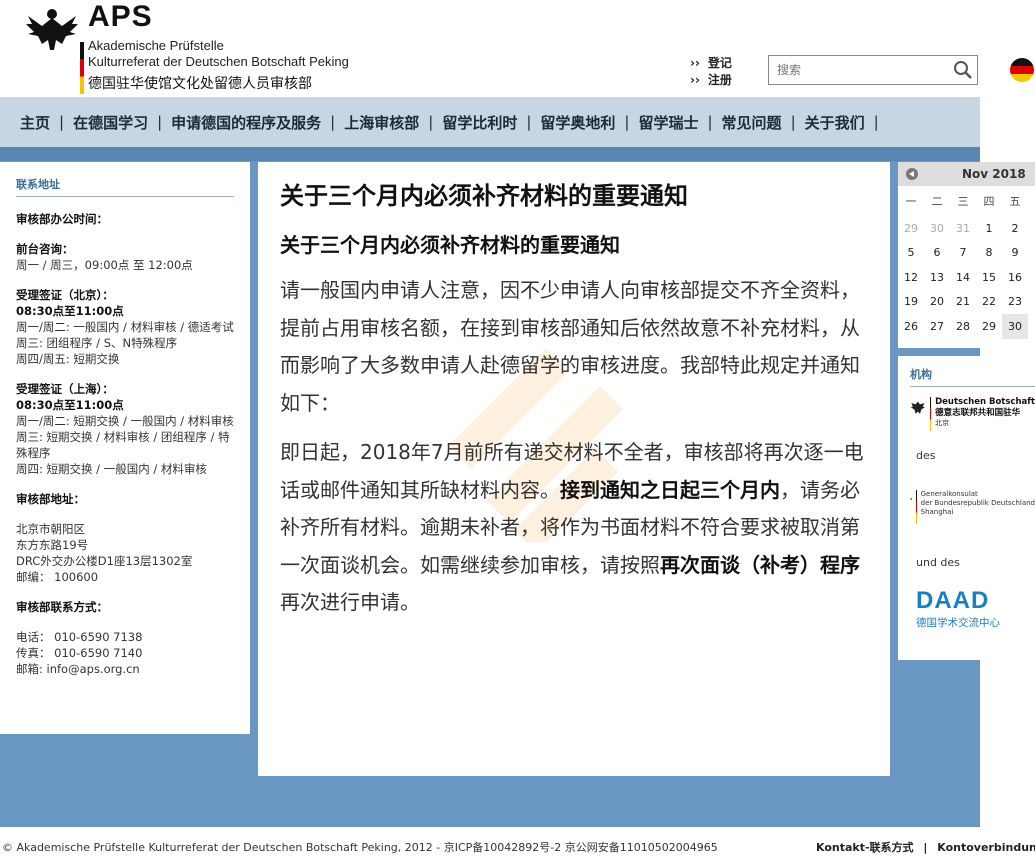  I want to click on calendar-day: 9, so click(1015, 253).